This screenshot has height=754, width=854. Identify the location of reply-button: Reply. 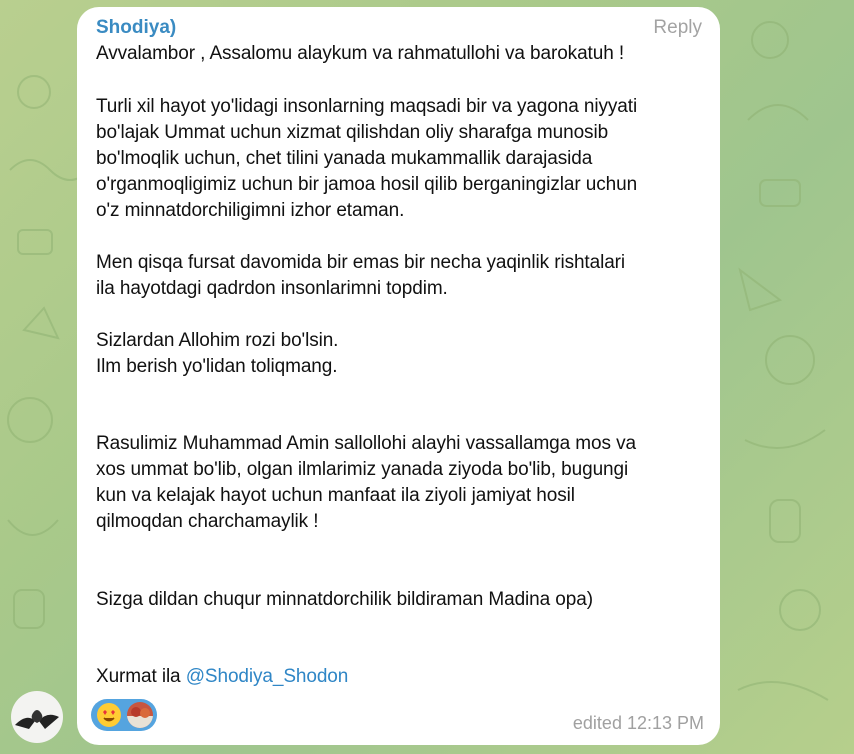
(677, 28).